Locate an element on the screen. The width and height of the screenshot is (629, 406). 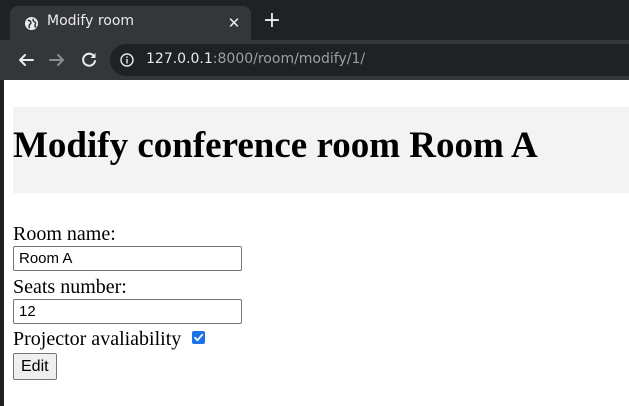
browser-tab: Modify room ✕ is located at coordinates (130, 23).